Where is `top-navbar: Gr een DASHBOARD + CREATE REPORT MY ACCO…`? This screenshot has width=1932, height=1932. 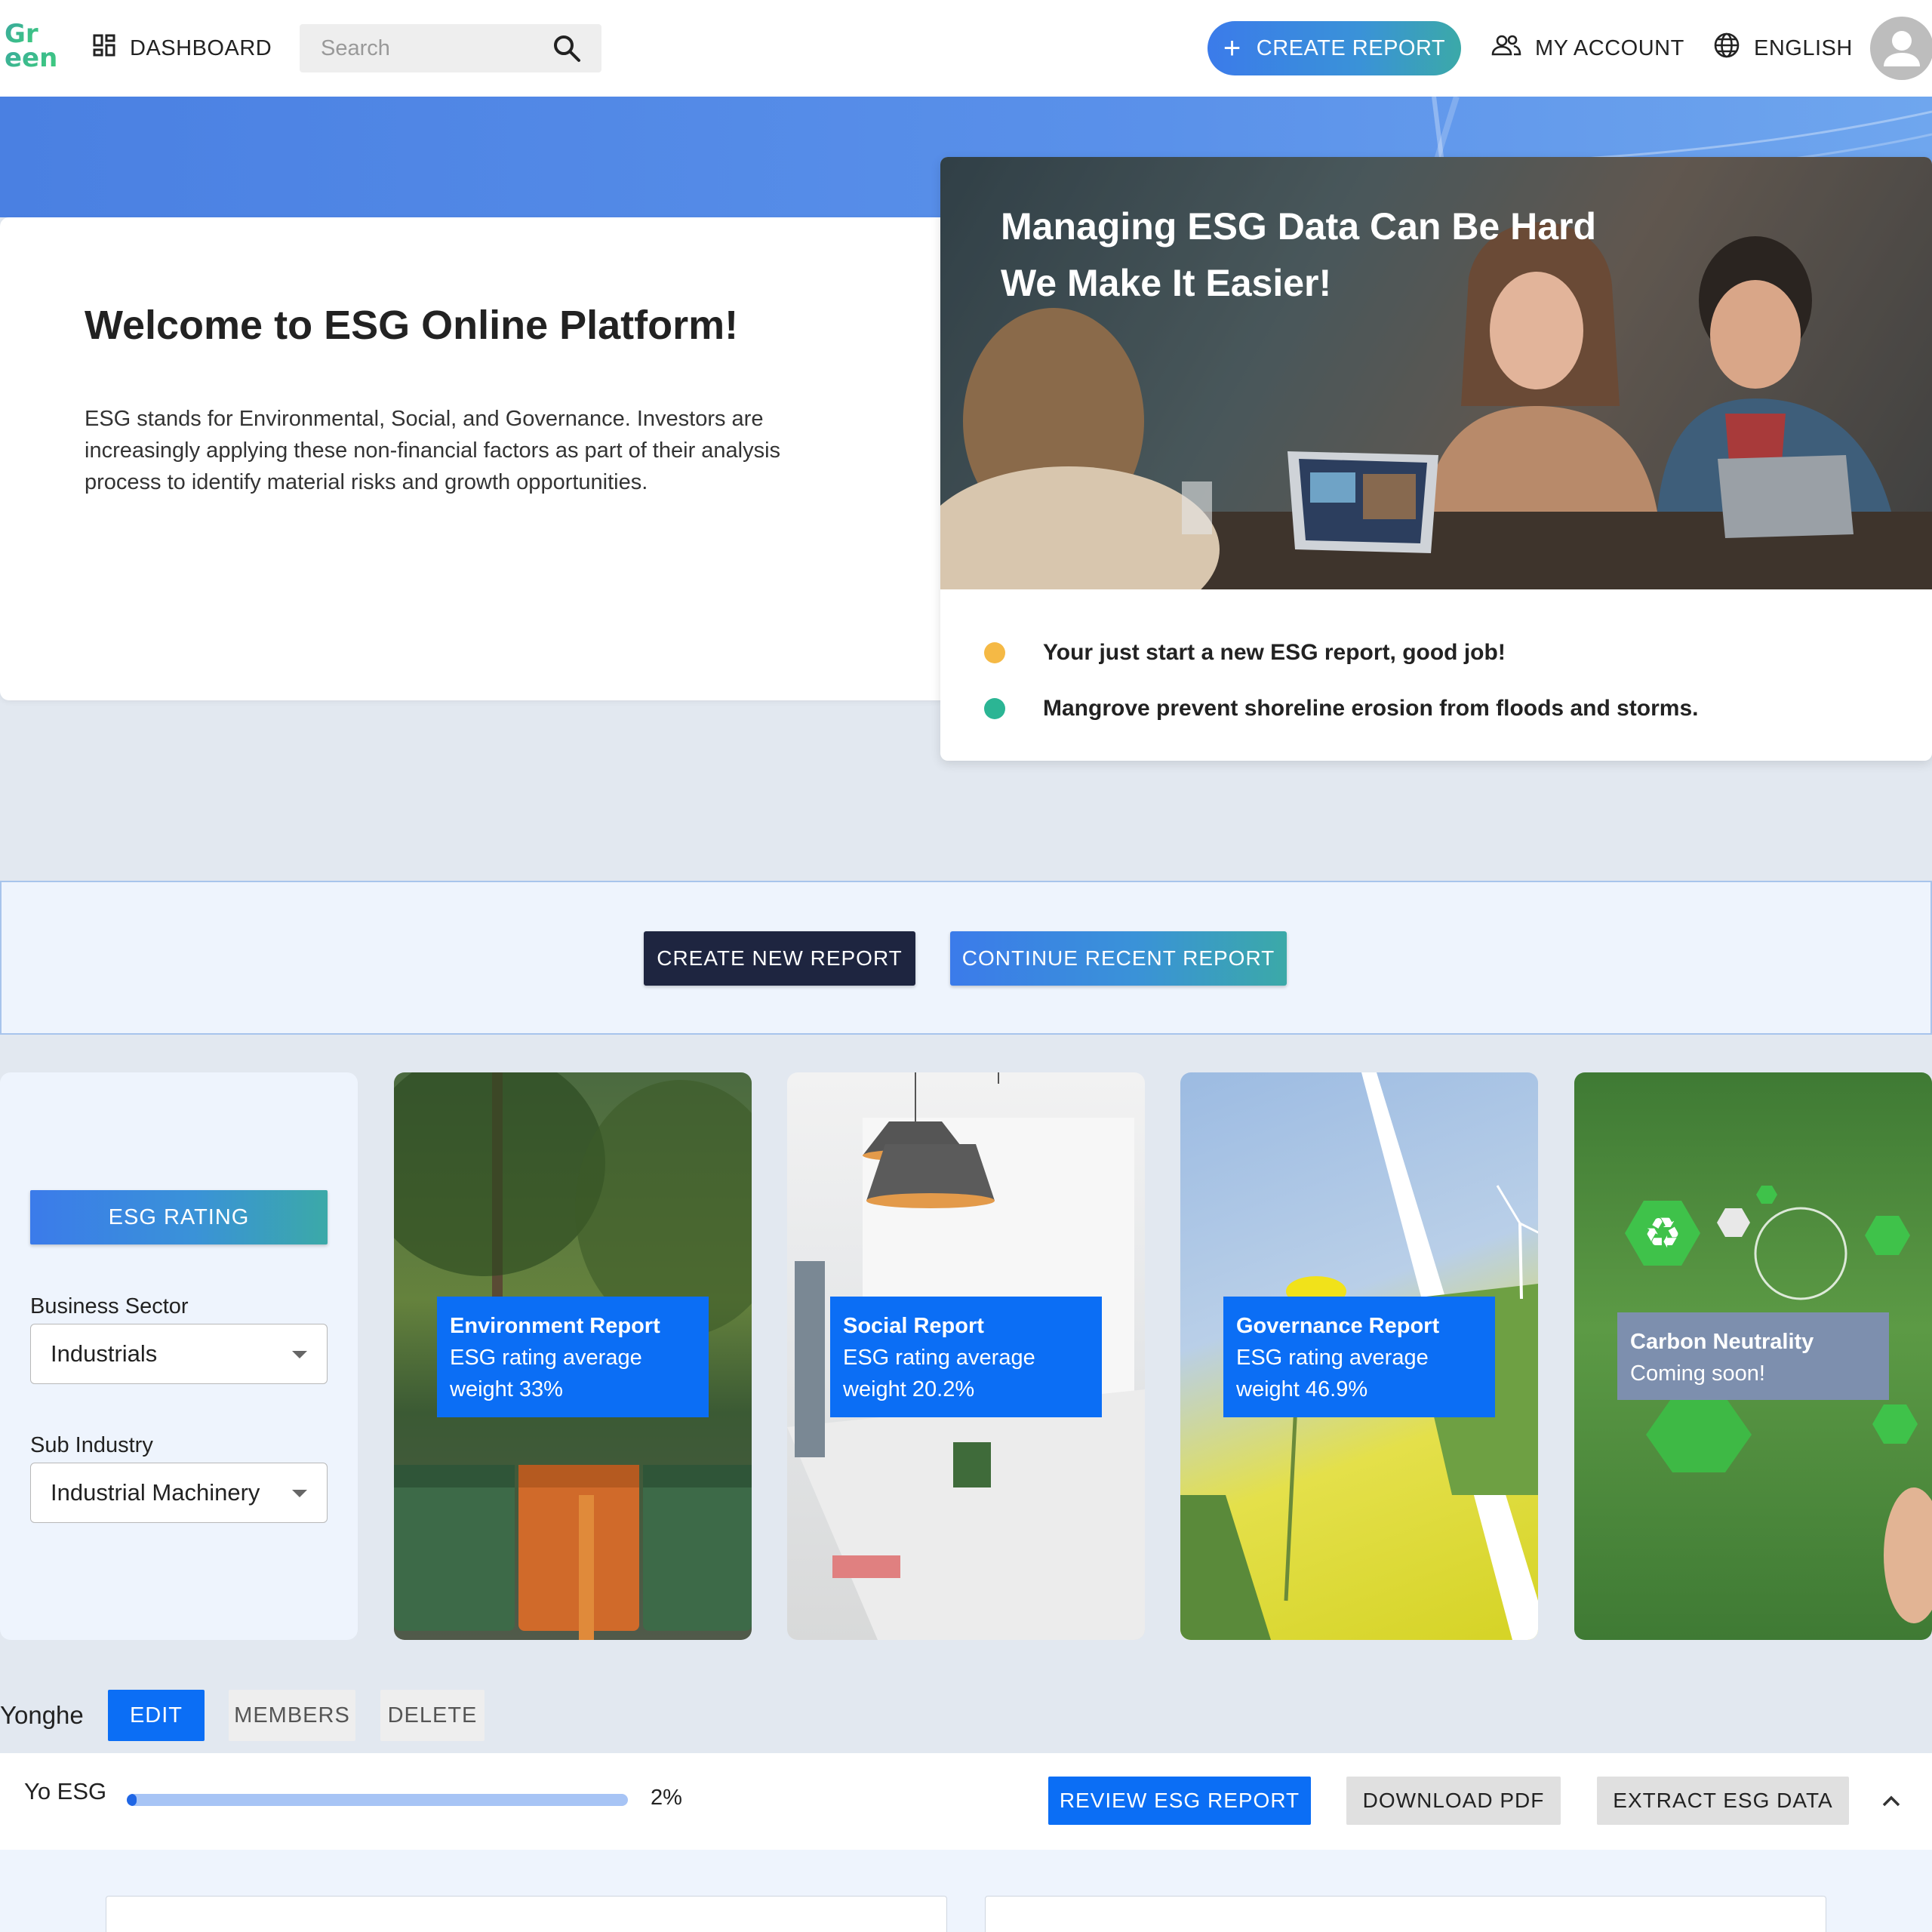 top-navbar: Gr een DASHBOARD + CREATE REPORT MY ACCO… is located at coordinates (966, 48).